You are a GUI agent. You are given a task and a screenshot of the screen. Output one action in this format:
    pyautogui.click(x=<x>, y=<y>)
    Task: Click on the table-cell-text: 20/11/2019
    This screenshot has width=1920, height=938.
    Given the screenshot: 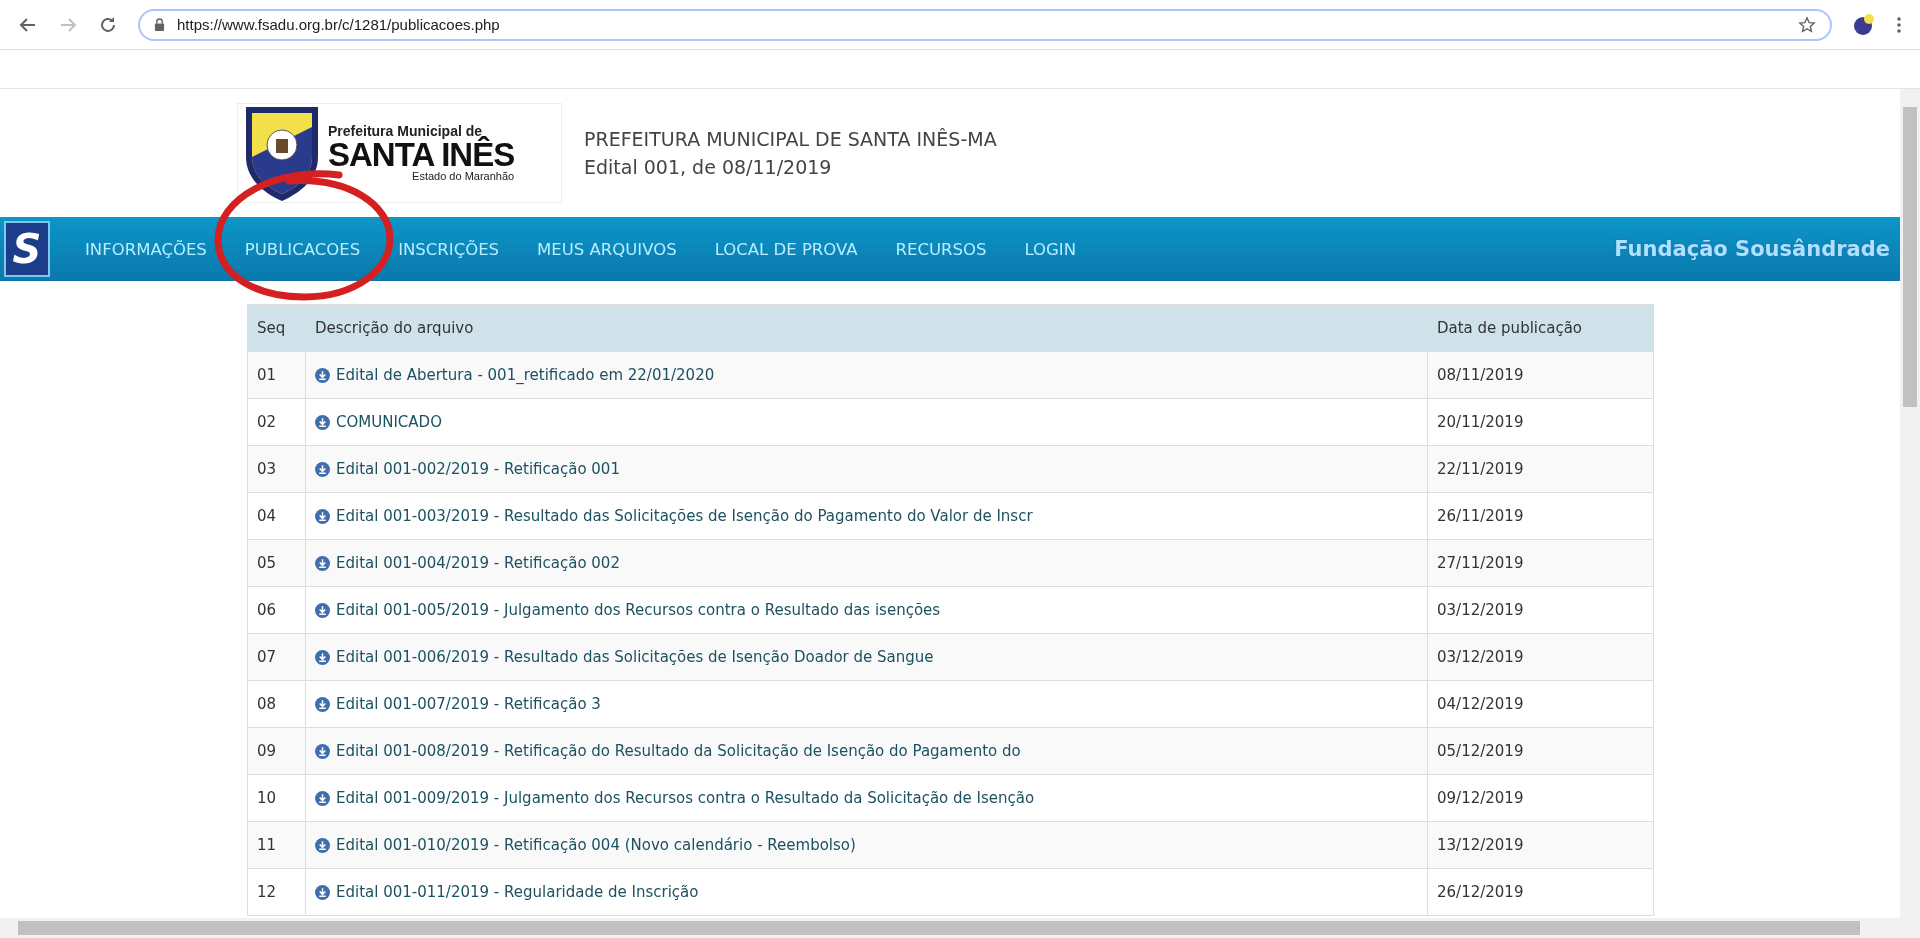 What is the action you would take?
    pyautogui.click(x=1480, y=422)
    